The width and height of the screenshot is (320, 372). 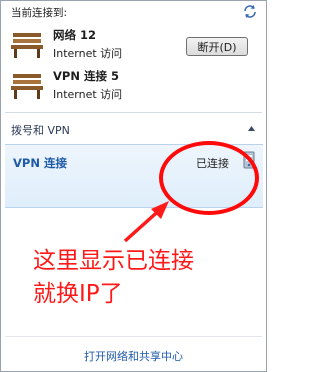 I want to click on network-name: VPN 连接 5, so click(x=86, y=76).